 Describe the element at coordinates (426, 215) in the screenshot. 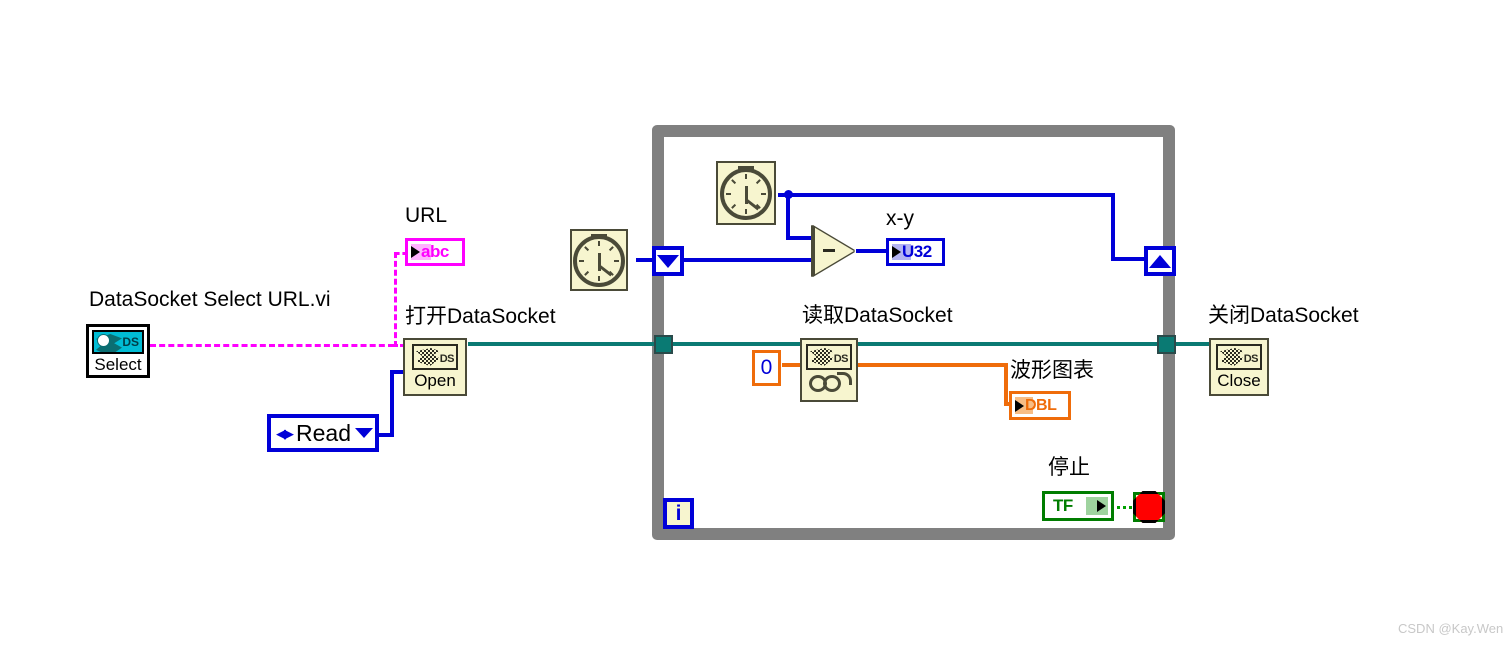

I see `url-label: URL` at that location.